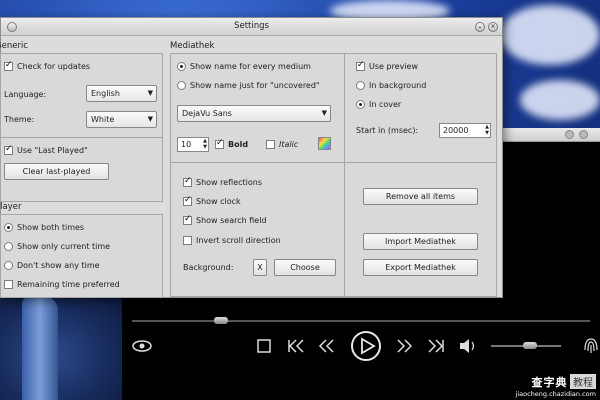  Describe the element at coordinates (420, 241) in the screenshot. I see `import-mediathek-button: Import Mediathek` at that location.